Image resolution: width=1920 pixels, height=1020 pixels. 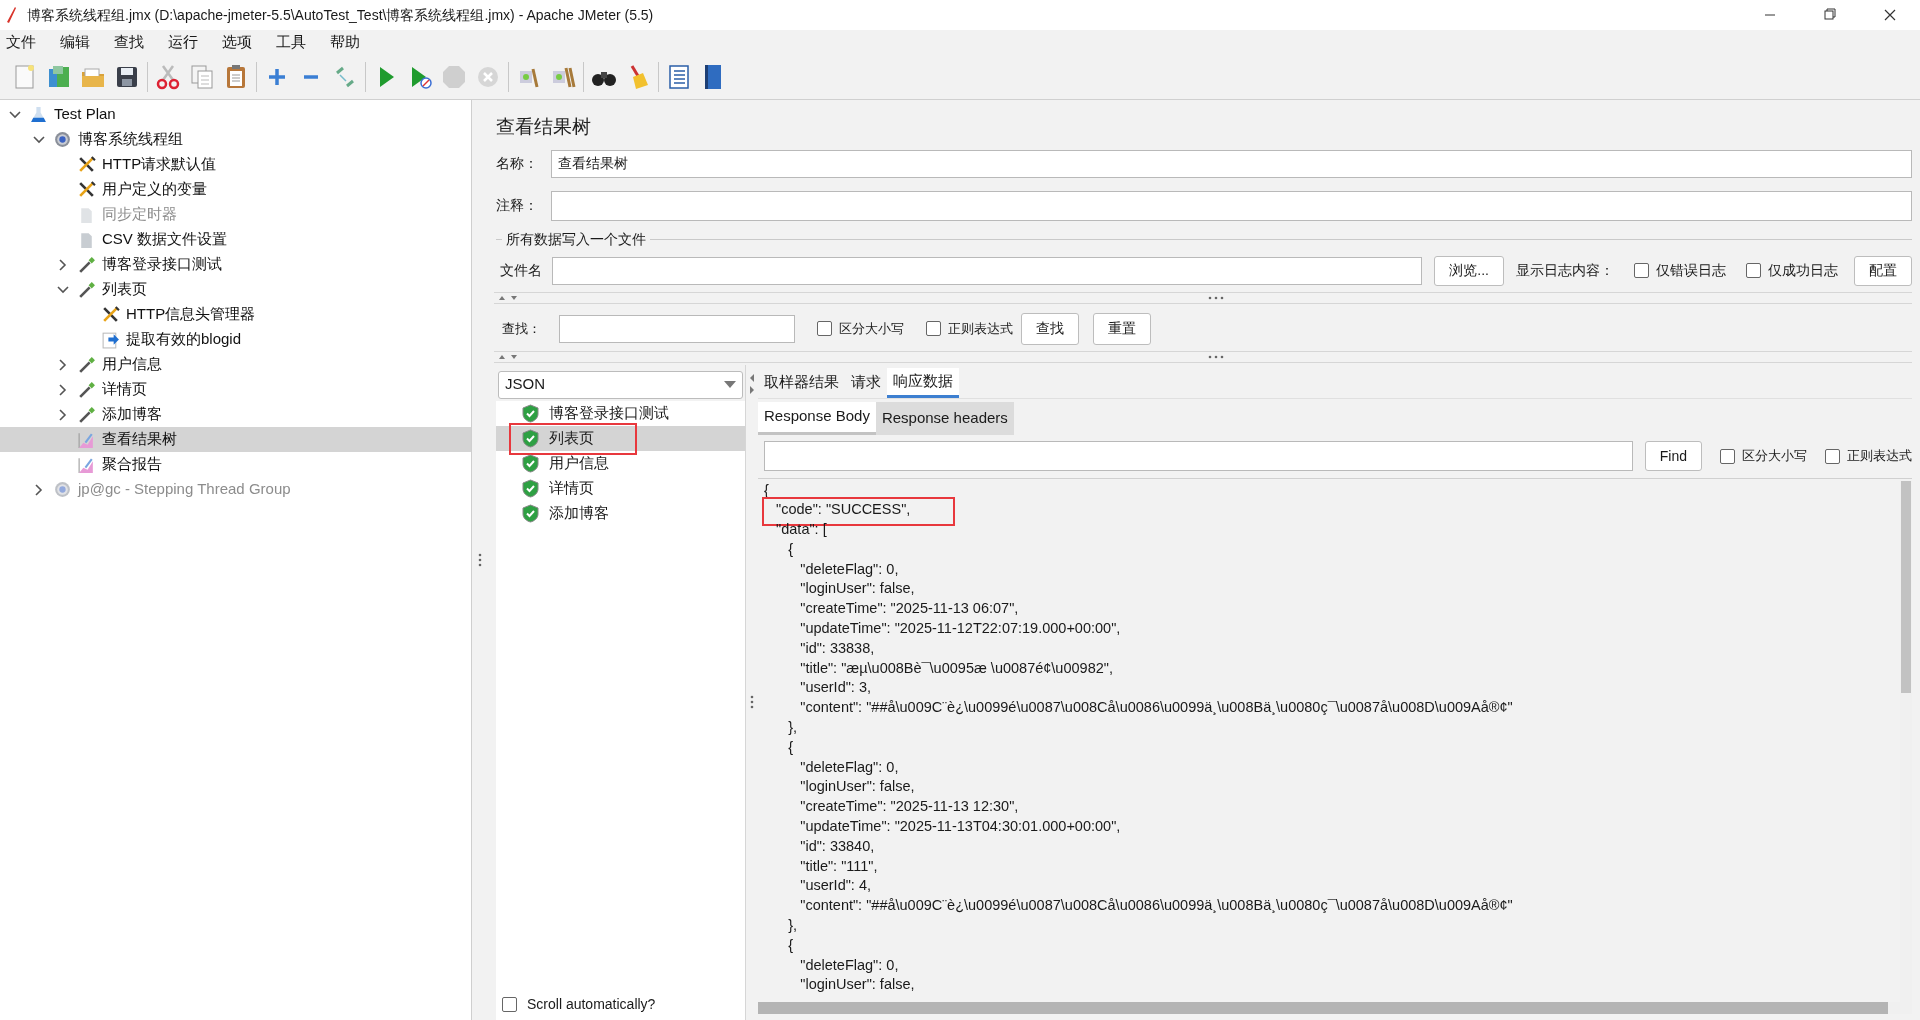 What do you see at coordinates (521, 328) in the screenshot?
I see `field-label: 查找：` at bounding box center [521, 328].